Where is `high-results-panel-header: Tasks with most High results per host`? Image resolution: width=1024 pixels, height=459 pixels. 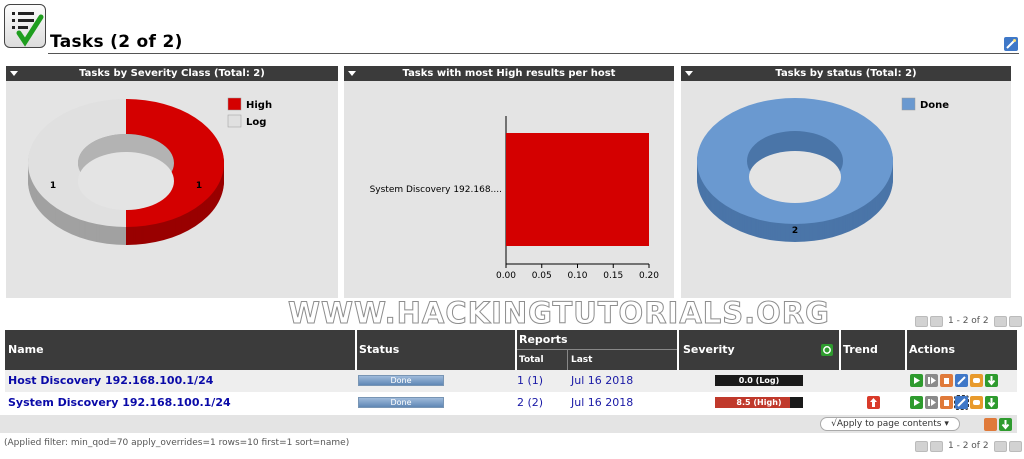
high-results-panel-header: Tasks with most High results per host is located at coordinates (509, 73).